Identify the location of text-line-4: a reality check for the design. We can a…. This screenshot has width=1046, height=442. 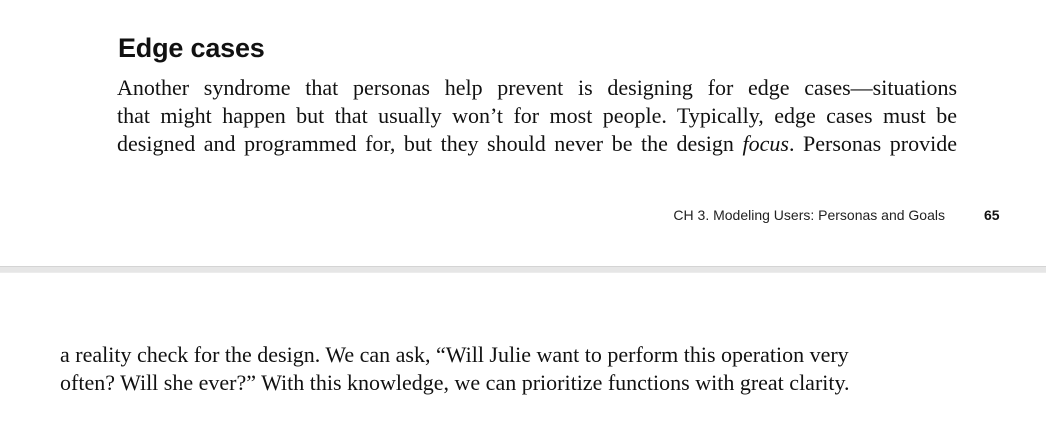
(454, 354).